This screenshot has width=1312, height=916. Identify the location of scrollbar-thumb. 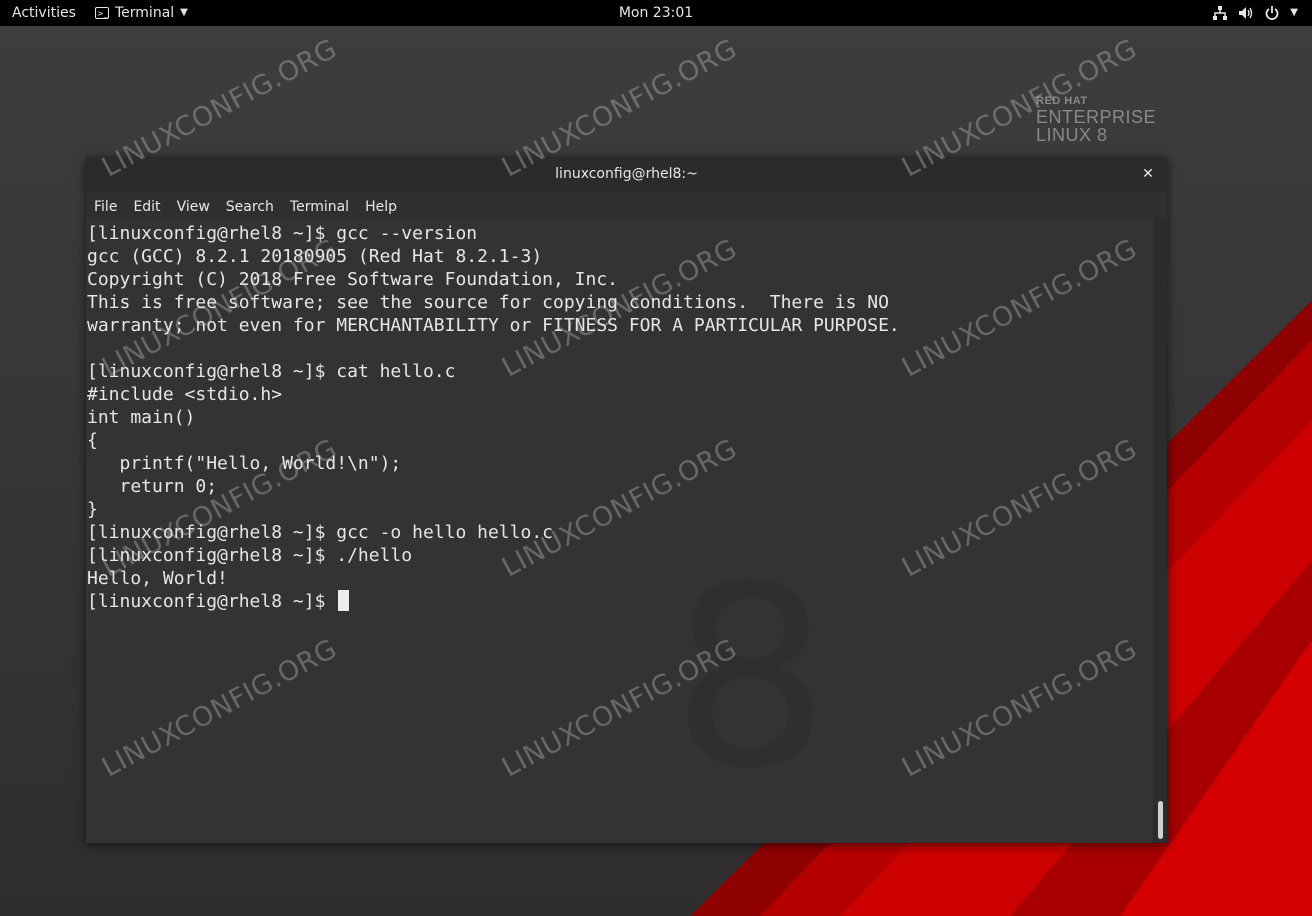
(1160, 820).